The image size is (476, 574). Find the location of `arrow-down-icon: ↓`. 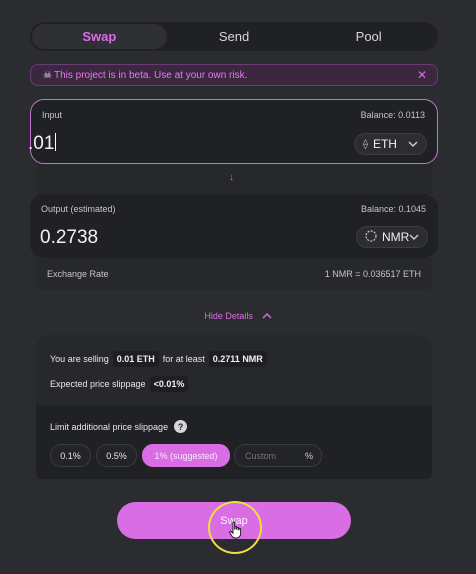

arrow-down-icon: ↓ is located at coordinates (231, 177).